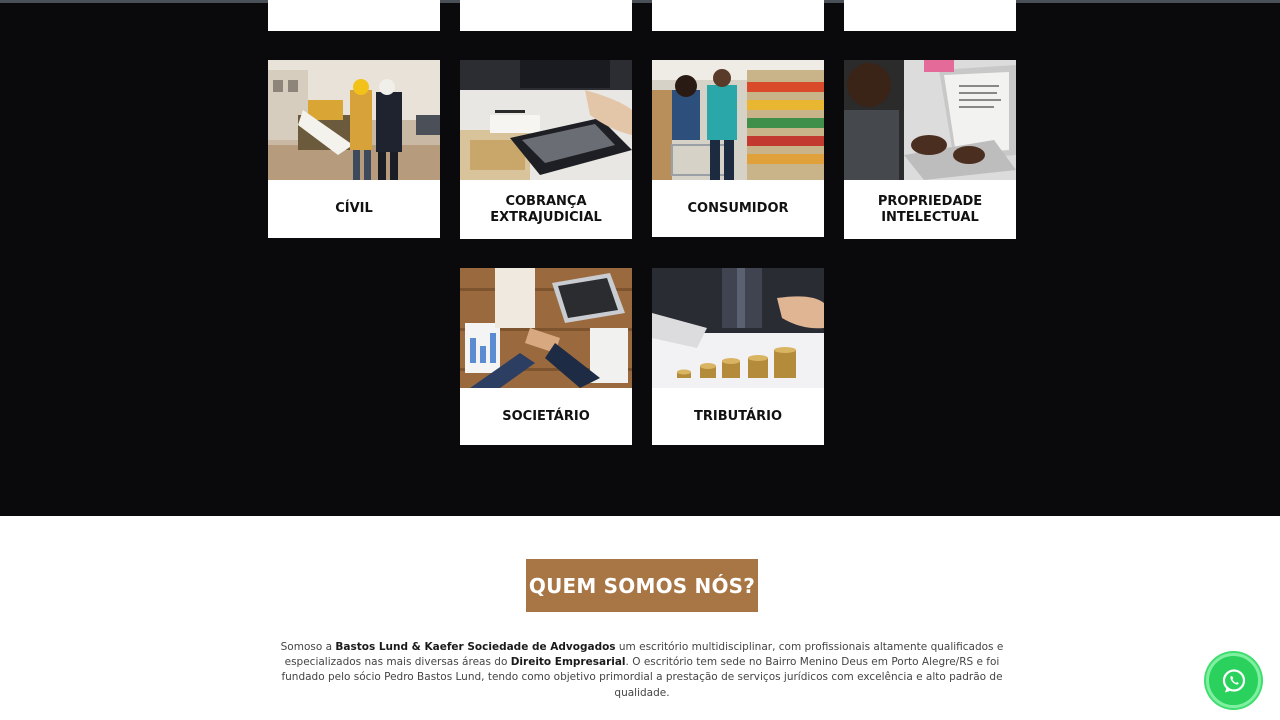 The height and width of the screenshot is (720, 1280). I want to click on service-card-propriedade-intelectual: PROPRIEDADE INTELECTUAL, so click(930, 149).